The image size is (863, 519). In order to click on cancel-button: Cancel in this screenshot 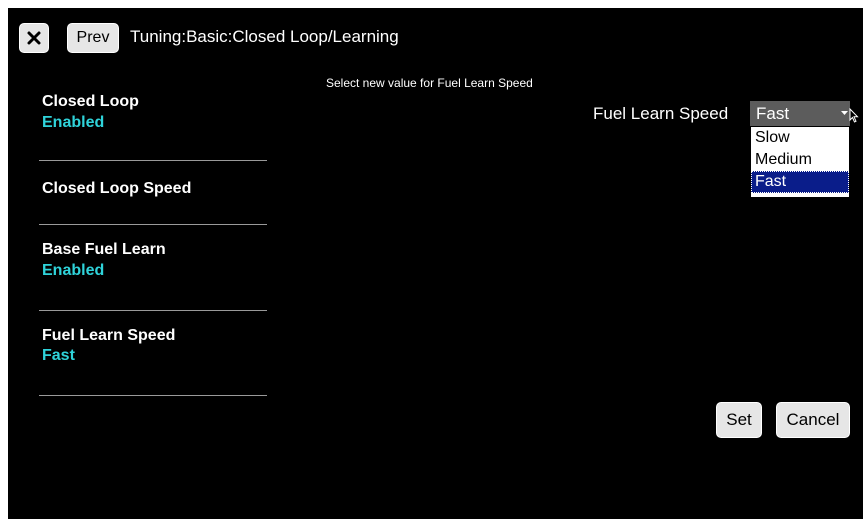, I will do `click(813, 420)`.